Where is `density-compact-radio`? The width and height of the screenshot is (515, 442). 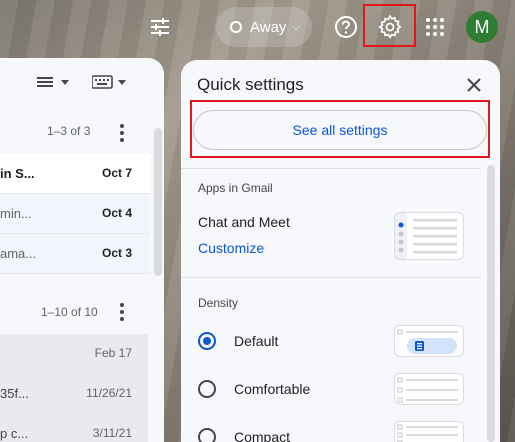 density-compact-radio is located at coordinates (207, 435).